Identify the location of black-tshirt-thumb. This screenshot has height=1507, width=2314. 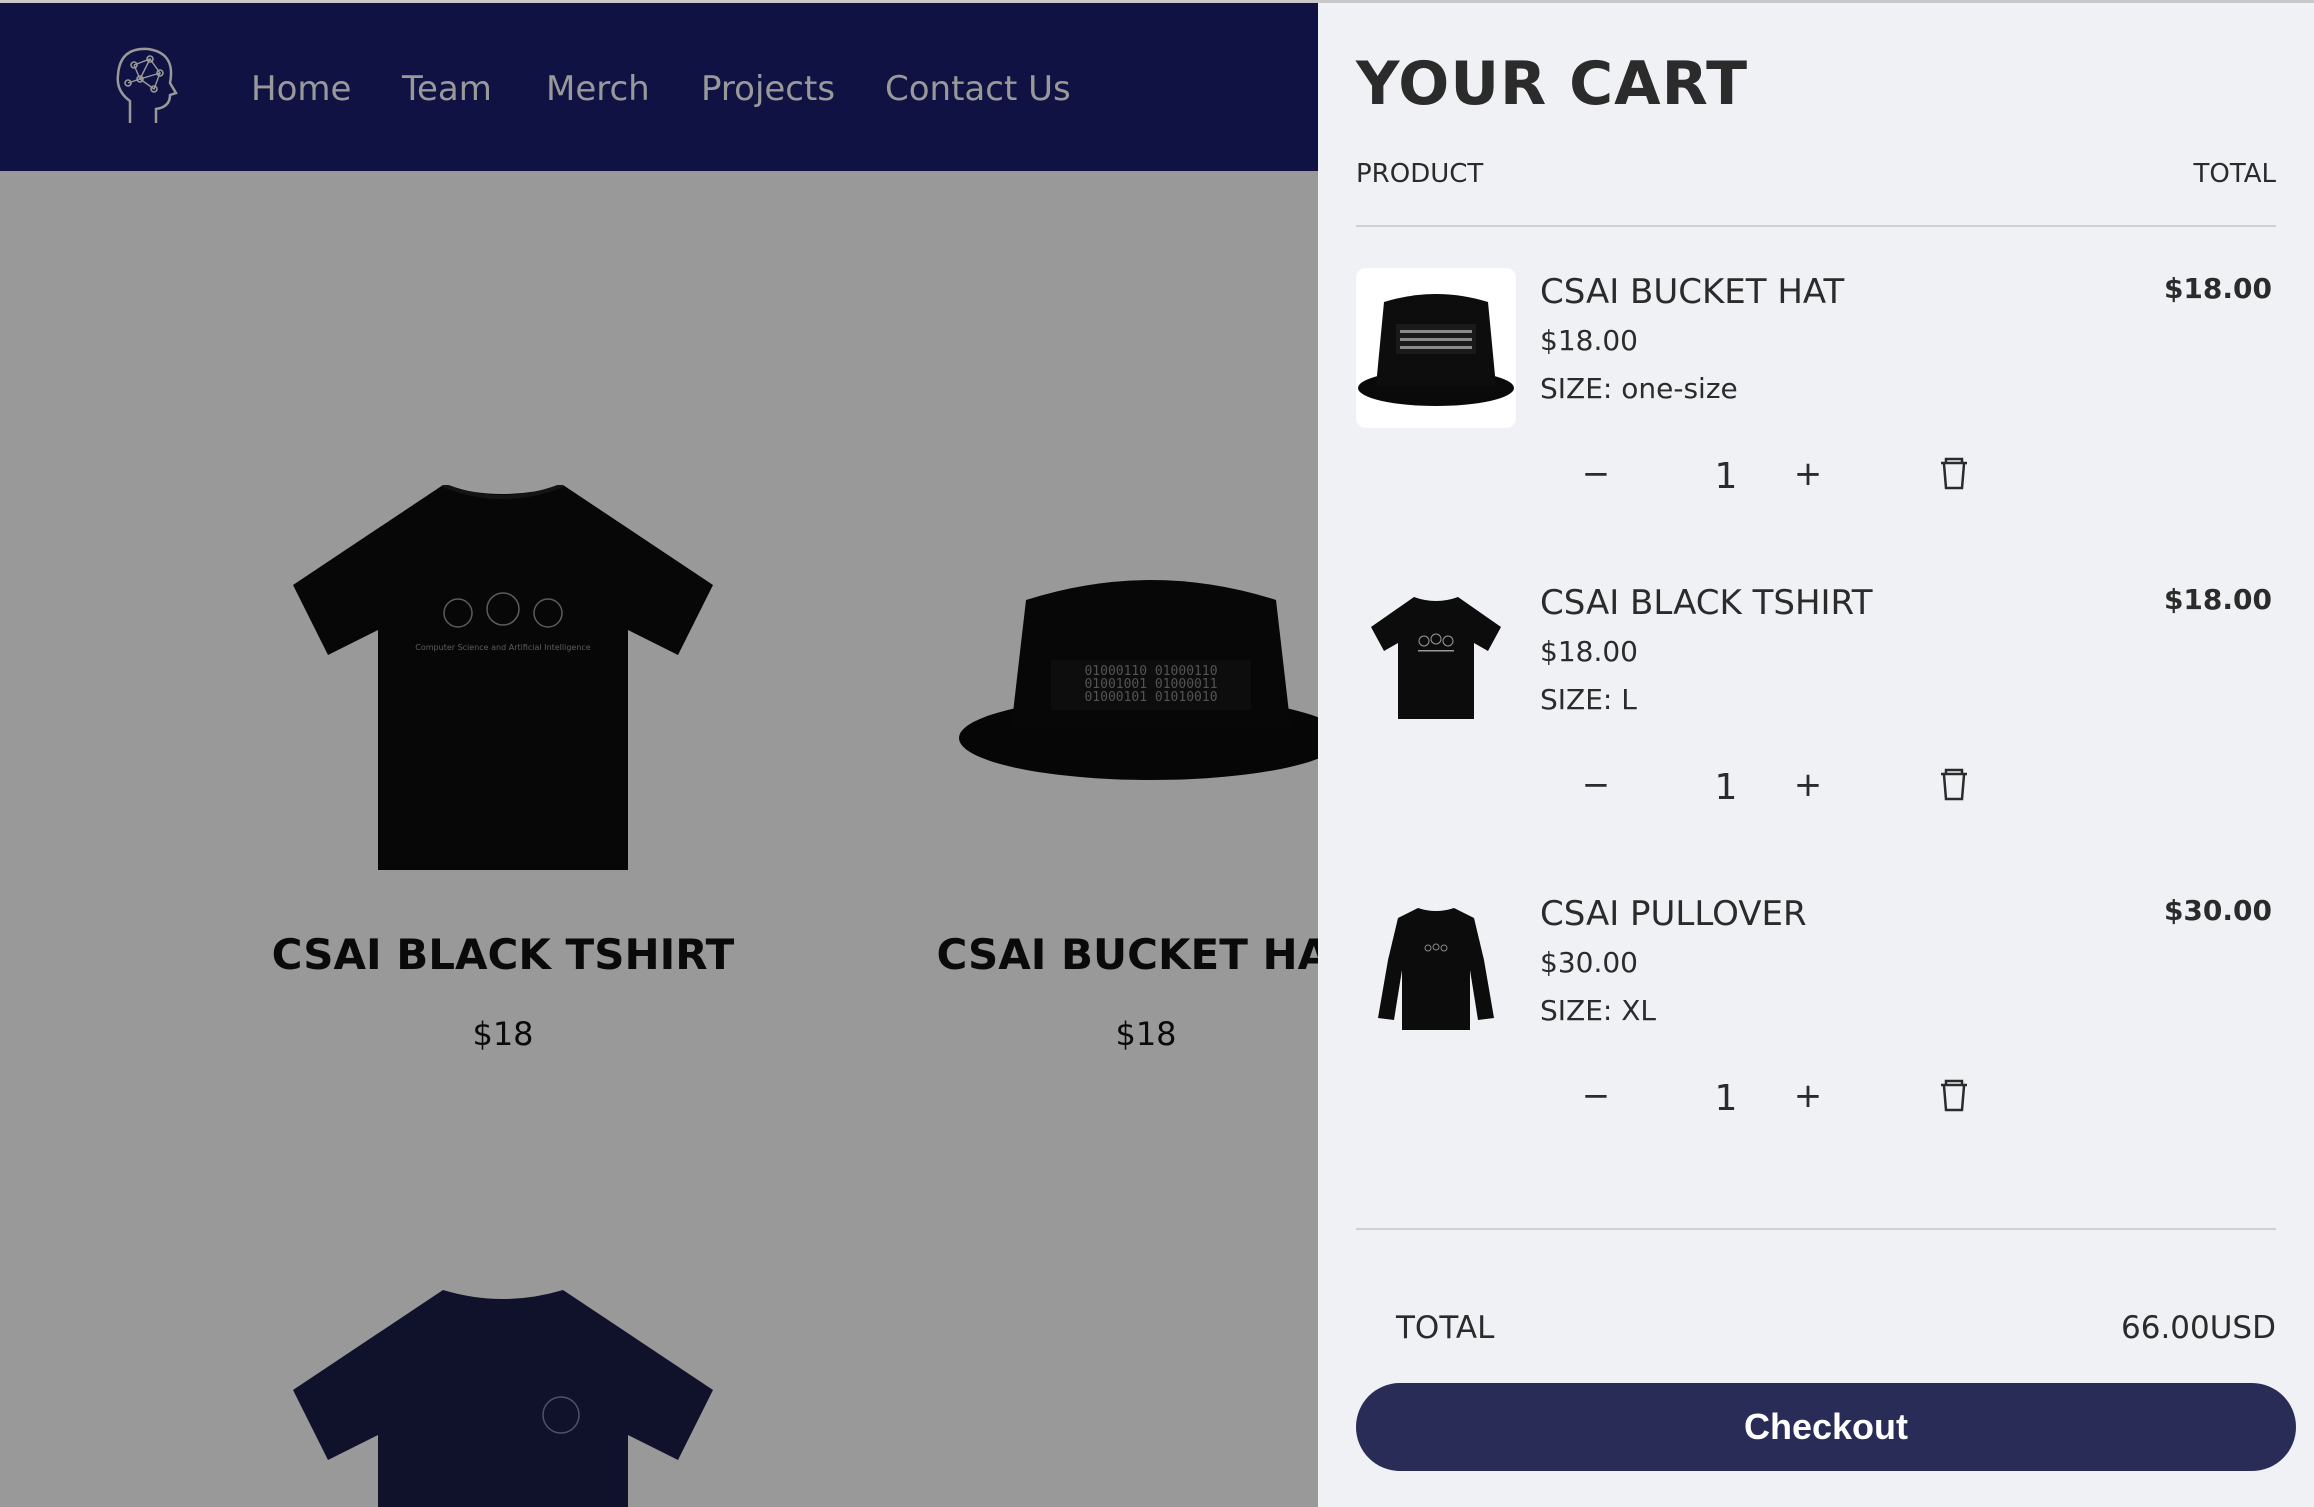
(1436, 659).